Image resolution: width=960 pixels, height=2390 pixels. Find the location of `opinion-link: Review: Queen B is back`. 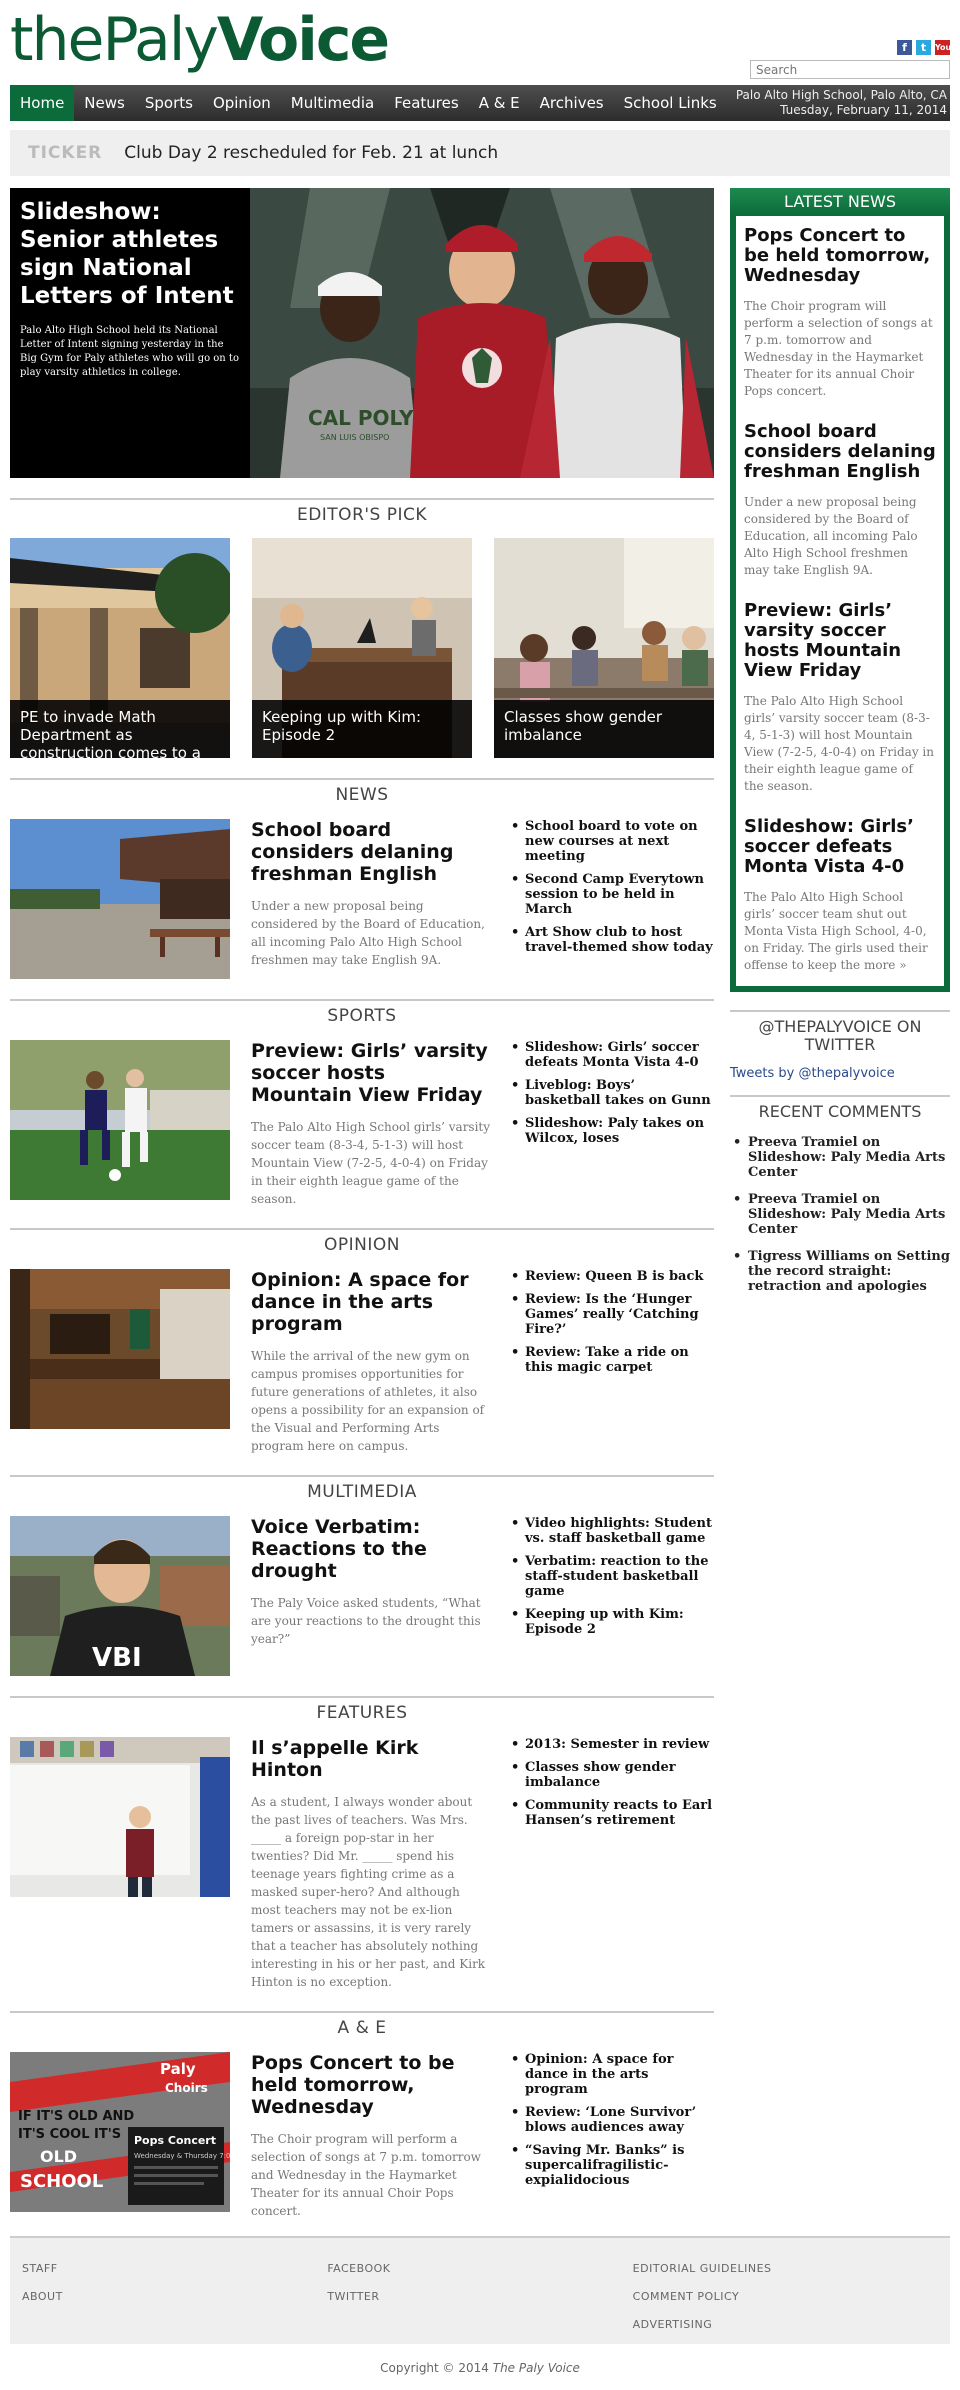

opinion-link: Review: Queen B is back is located at coordinates (612, 1276).